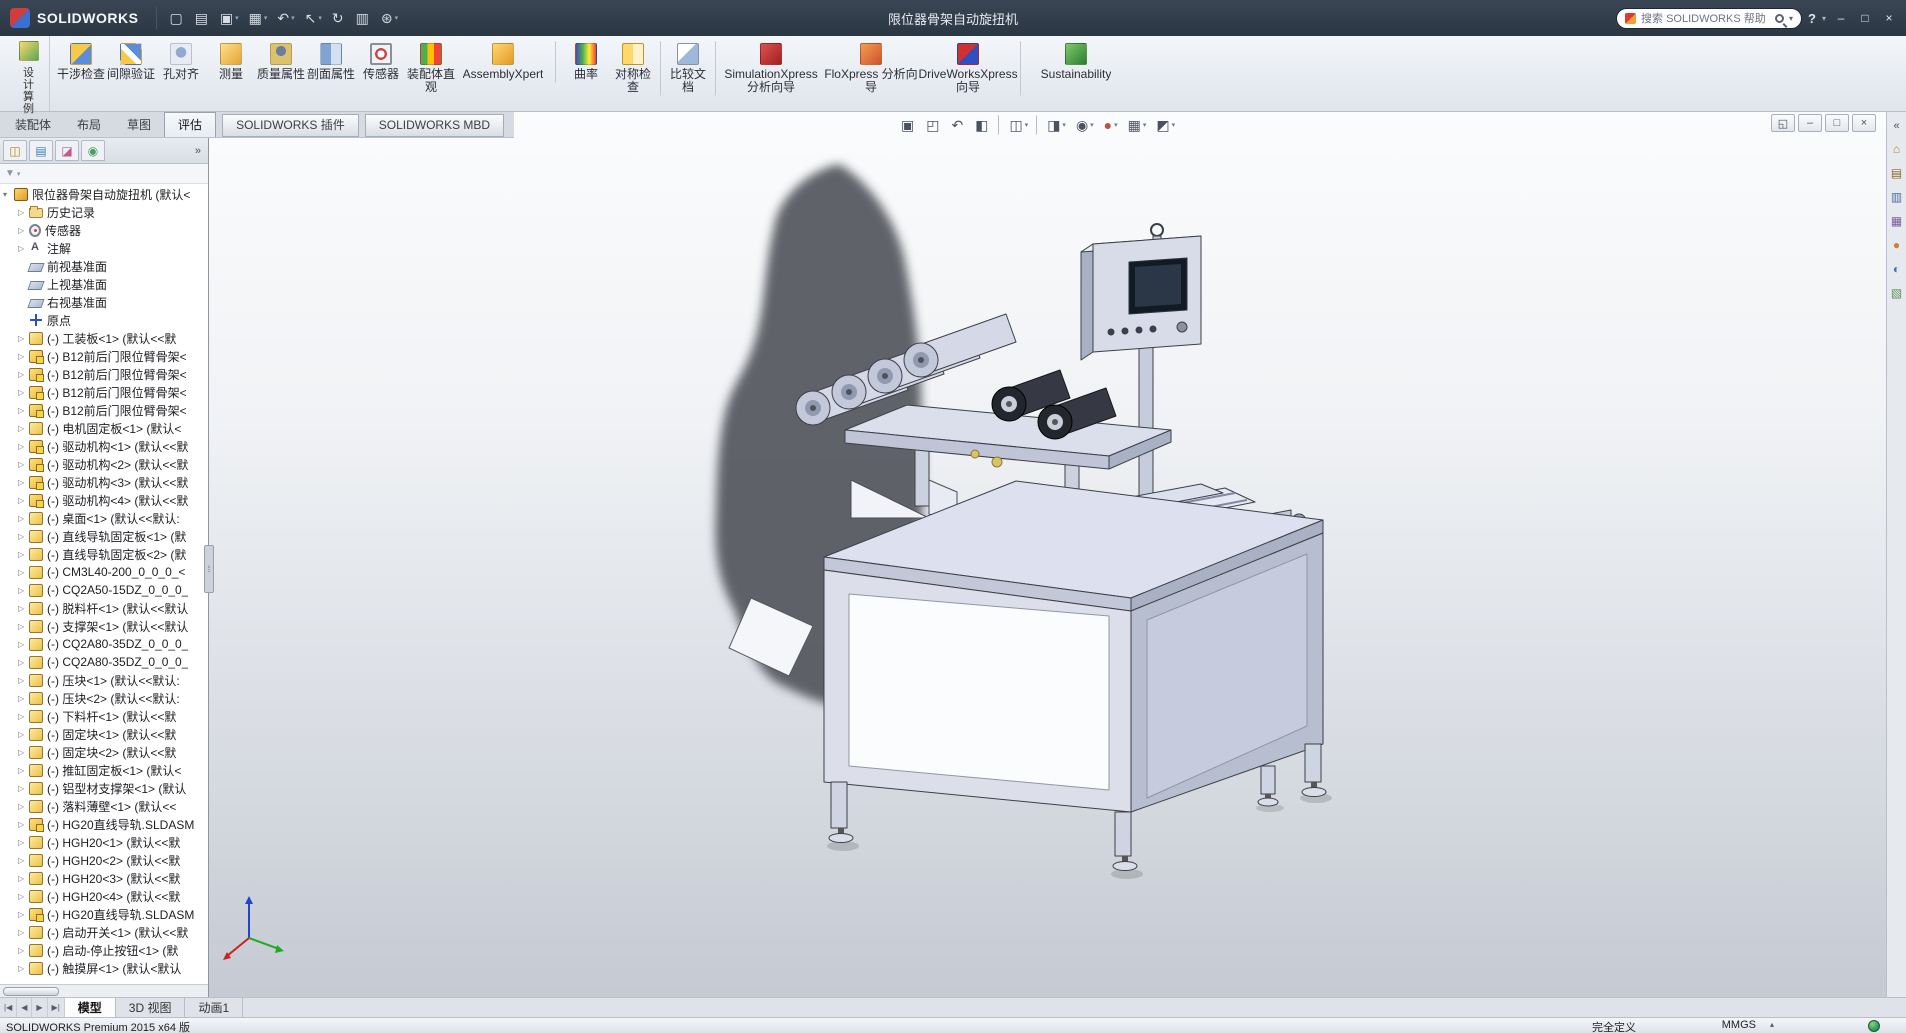  Describe the element at coordinates (40, 1007) in the screenshot. I see `tab-nav-button: ▶` at that location.